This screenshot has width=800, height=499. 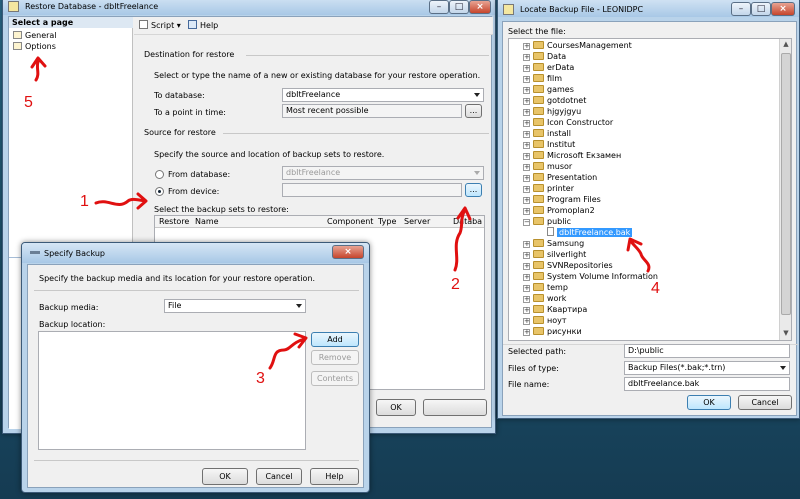 I want to click on help-button: Help, so click(x=203, y=25).